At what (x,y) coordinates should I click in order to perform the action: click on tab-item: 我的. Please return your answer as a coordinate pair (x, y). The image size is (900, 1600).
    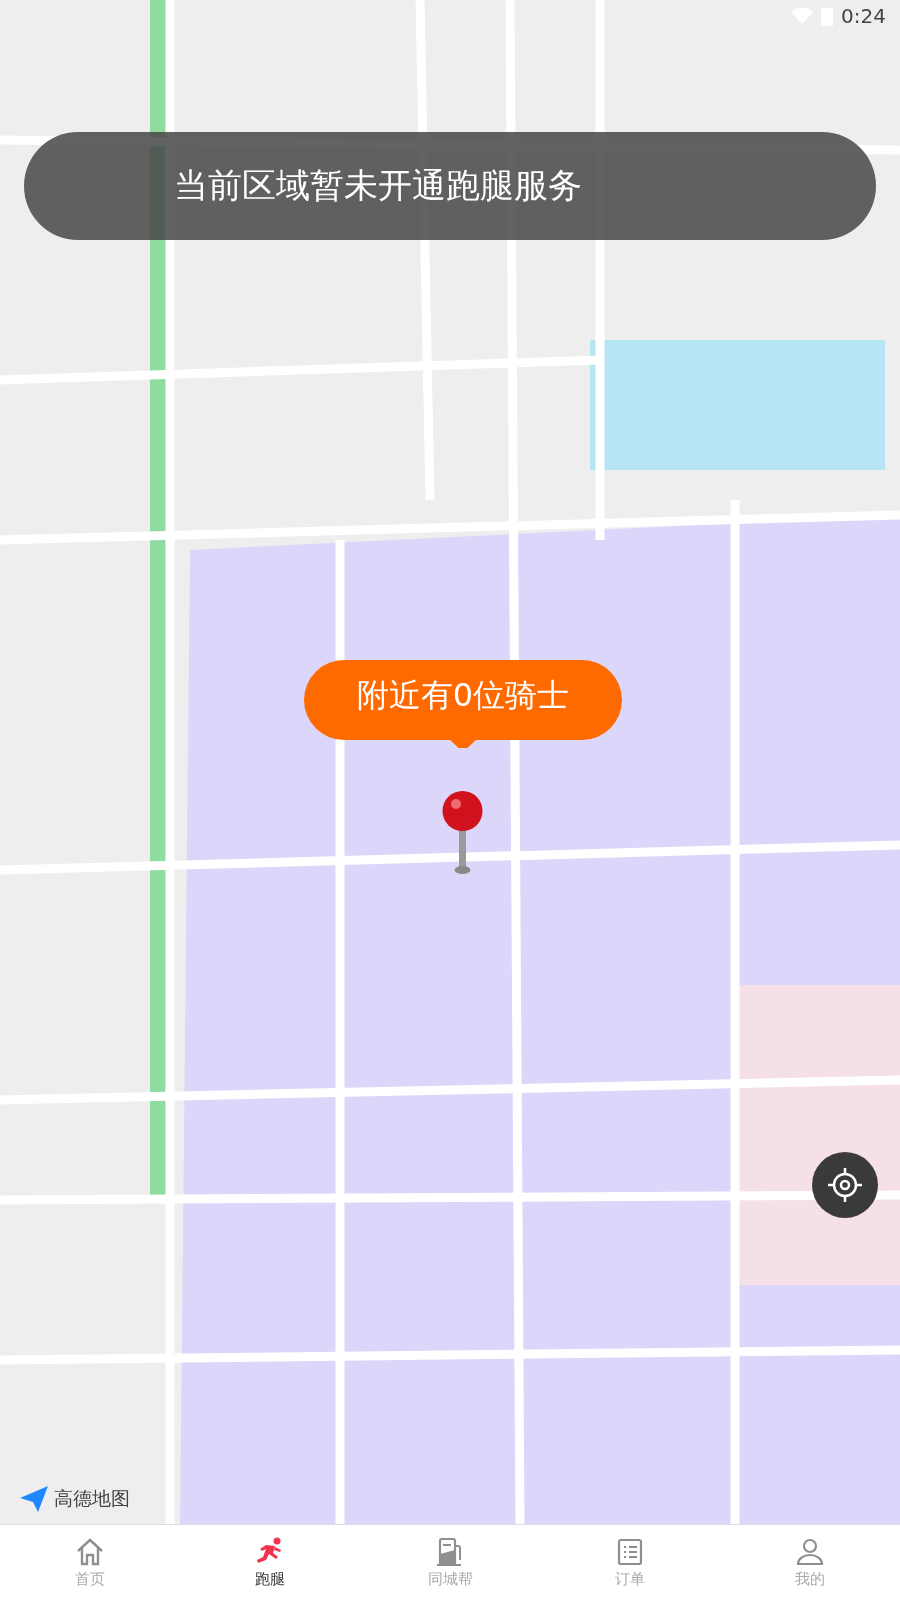
    Looking at the image, I should click on (810, 1562).